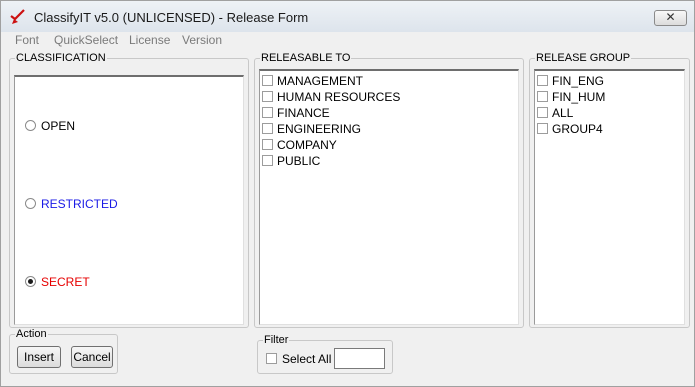  What do you see at coordinates (579, 97) in the screenshot?
I see `checkbox-label: FIN_HUM` at bounding box center [579, 97].